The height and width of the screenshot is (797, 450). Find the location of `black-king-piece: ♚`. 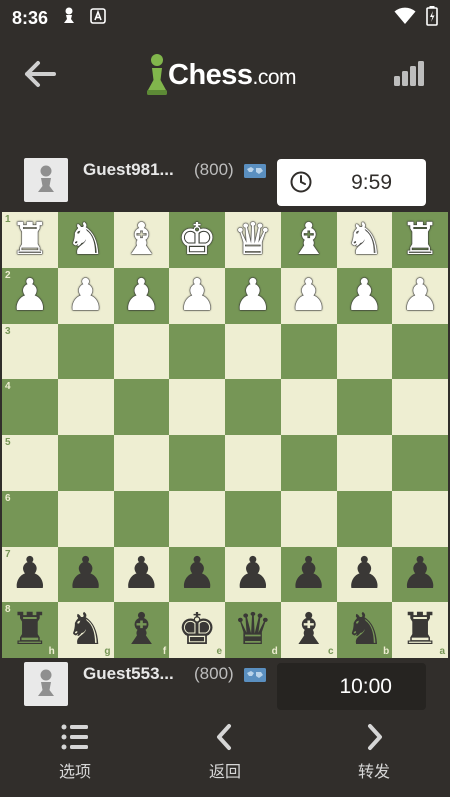

black-king-piece: ♚ is located at coordinates (196, 630).